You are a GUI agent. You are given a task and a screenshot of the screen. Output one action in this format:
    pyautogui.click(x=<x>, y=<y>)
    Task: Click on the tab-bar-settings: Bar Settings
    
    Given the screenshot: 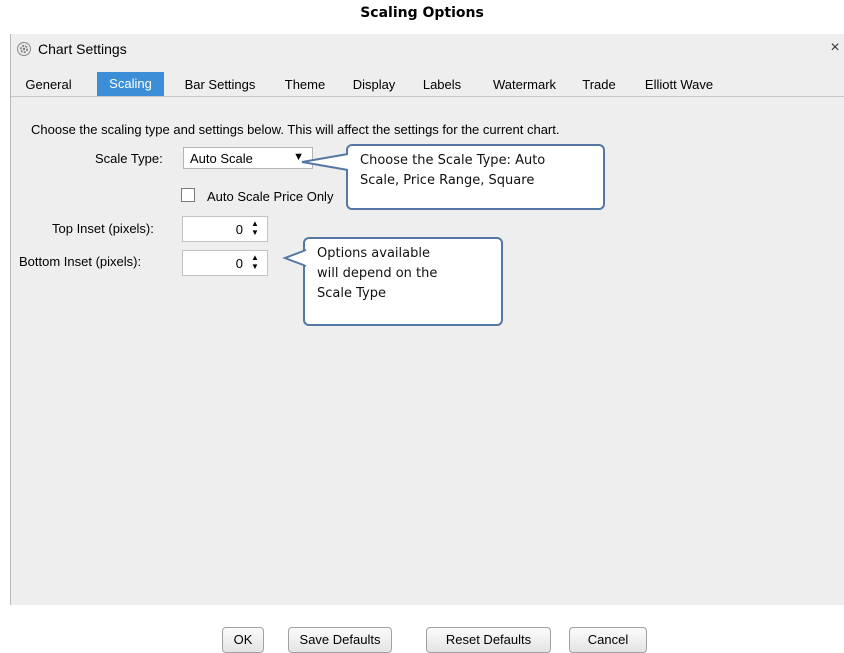 What is the action you would take?
    pyautogui.click(x=220, y=85)
    